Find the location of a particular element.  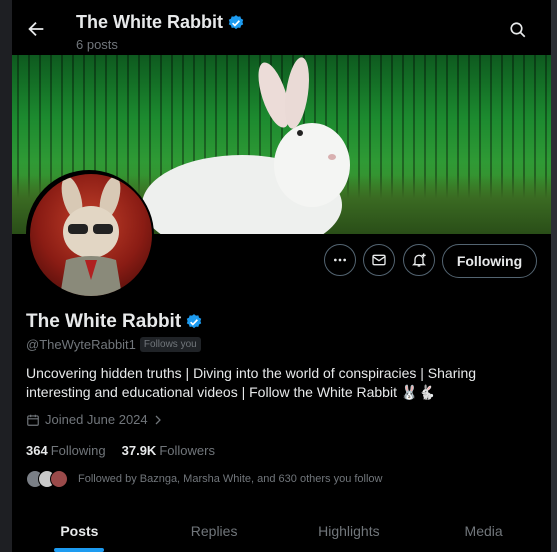

profile-handle: @TheWyteRabbit1 is located at coordinates (81, 344).